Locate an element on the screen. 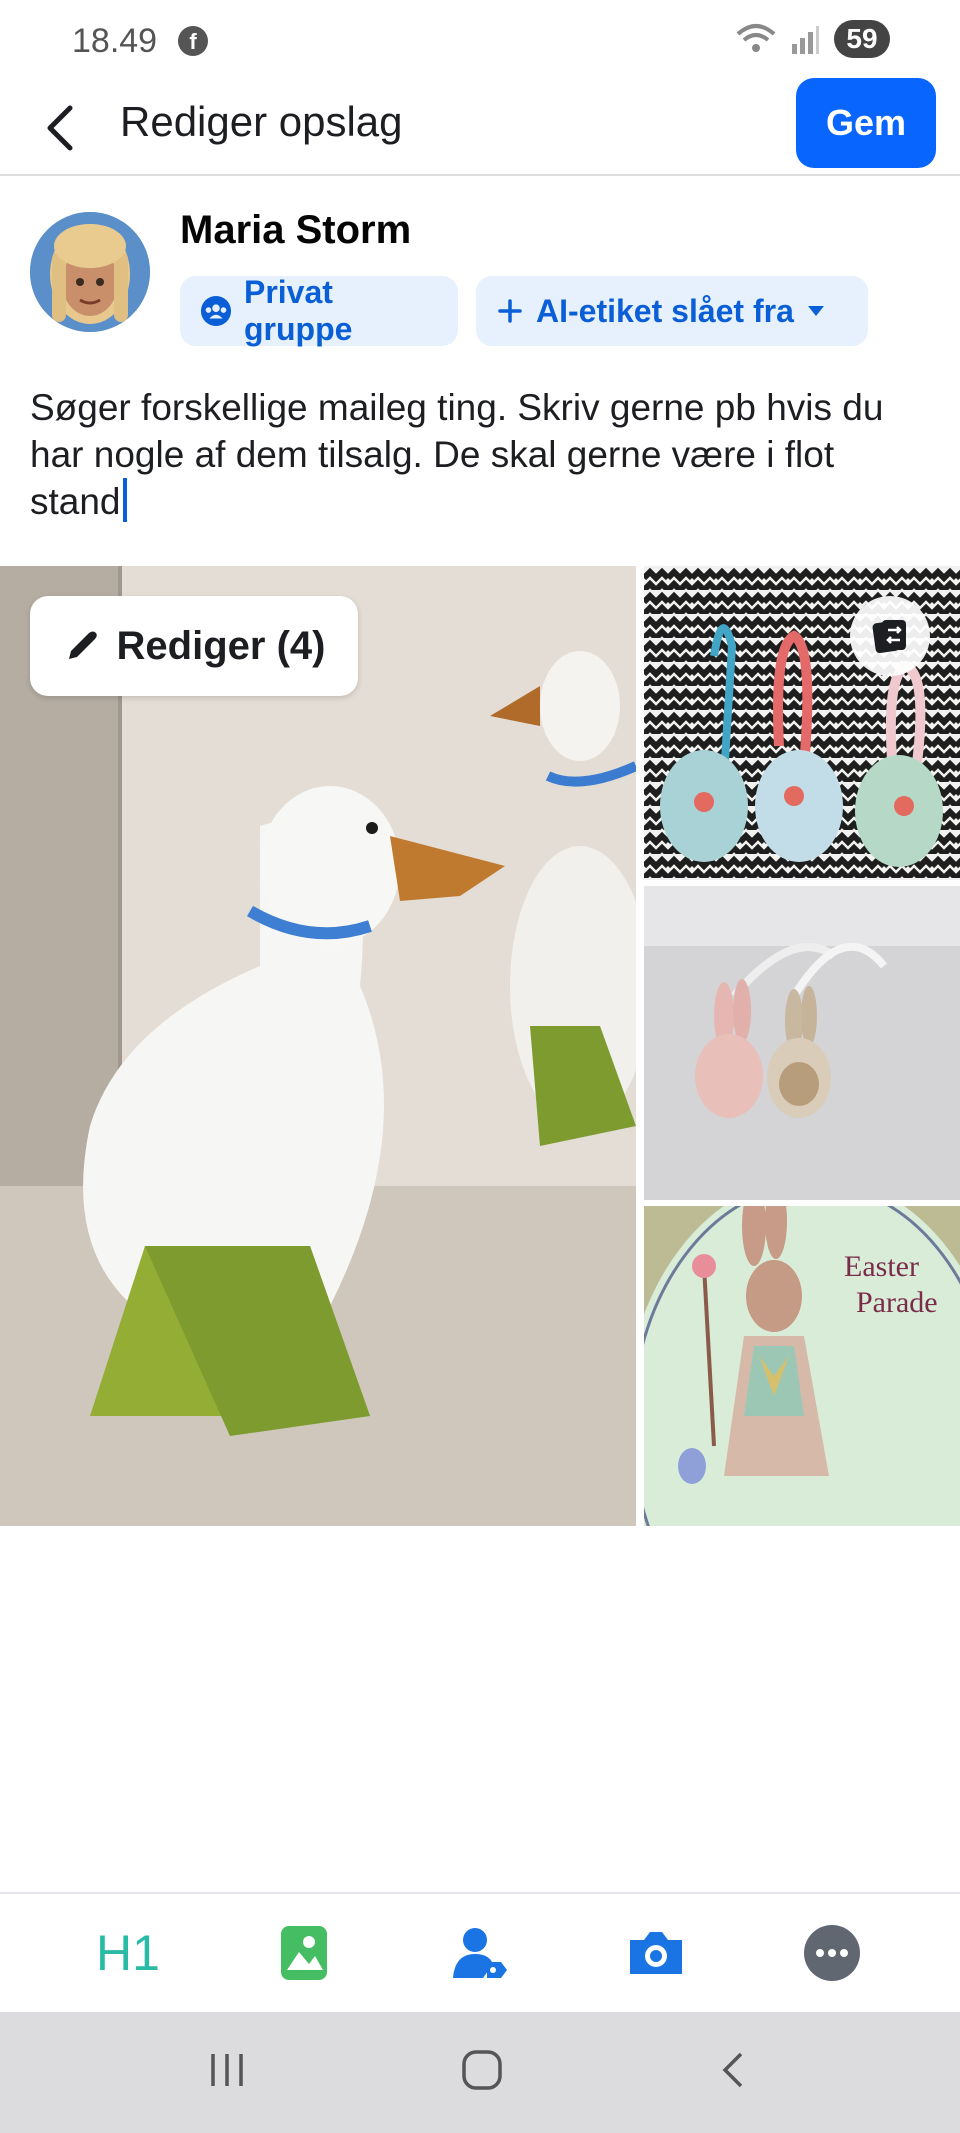  camera-button is located at coordinates (656, 1953).